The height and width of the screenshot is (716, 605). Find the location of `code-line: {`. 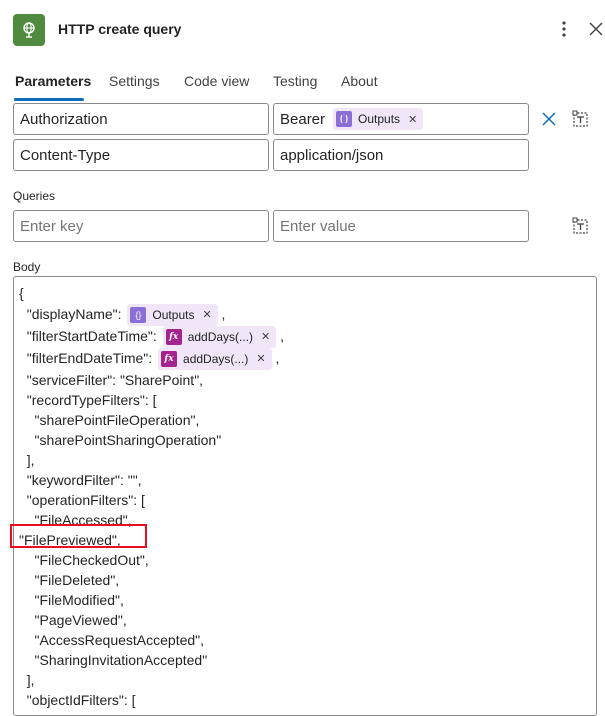

code-line: { is located at coordinates (21, 293).